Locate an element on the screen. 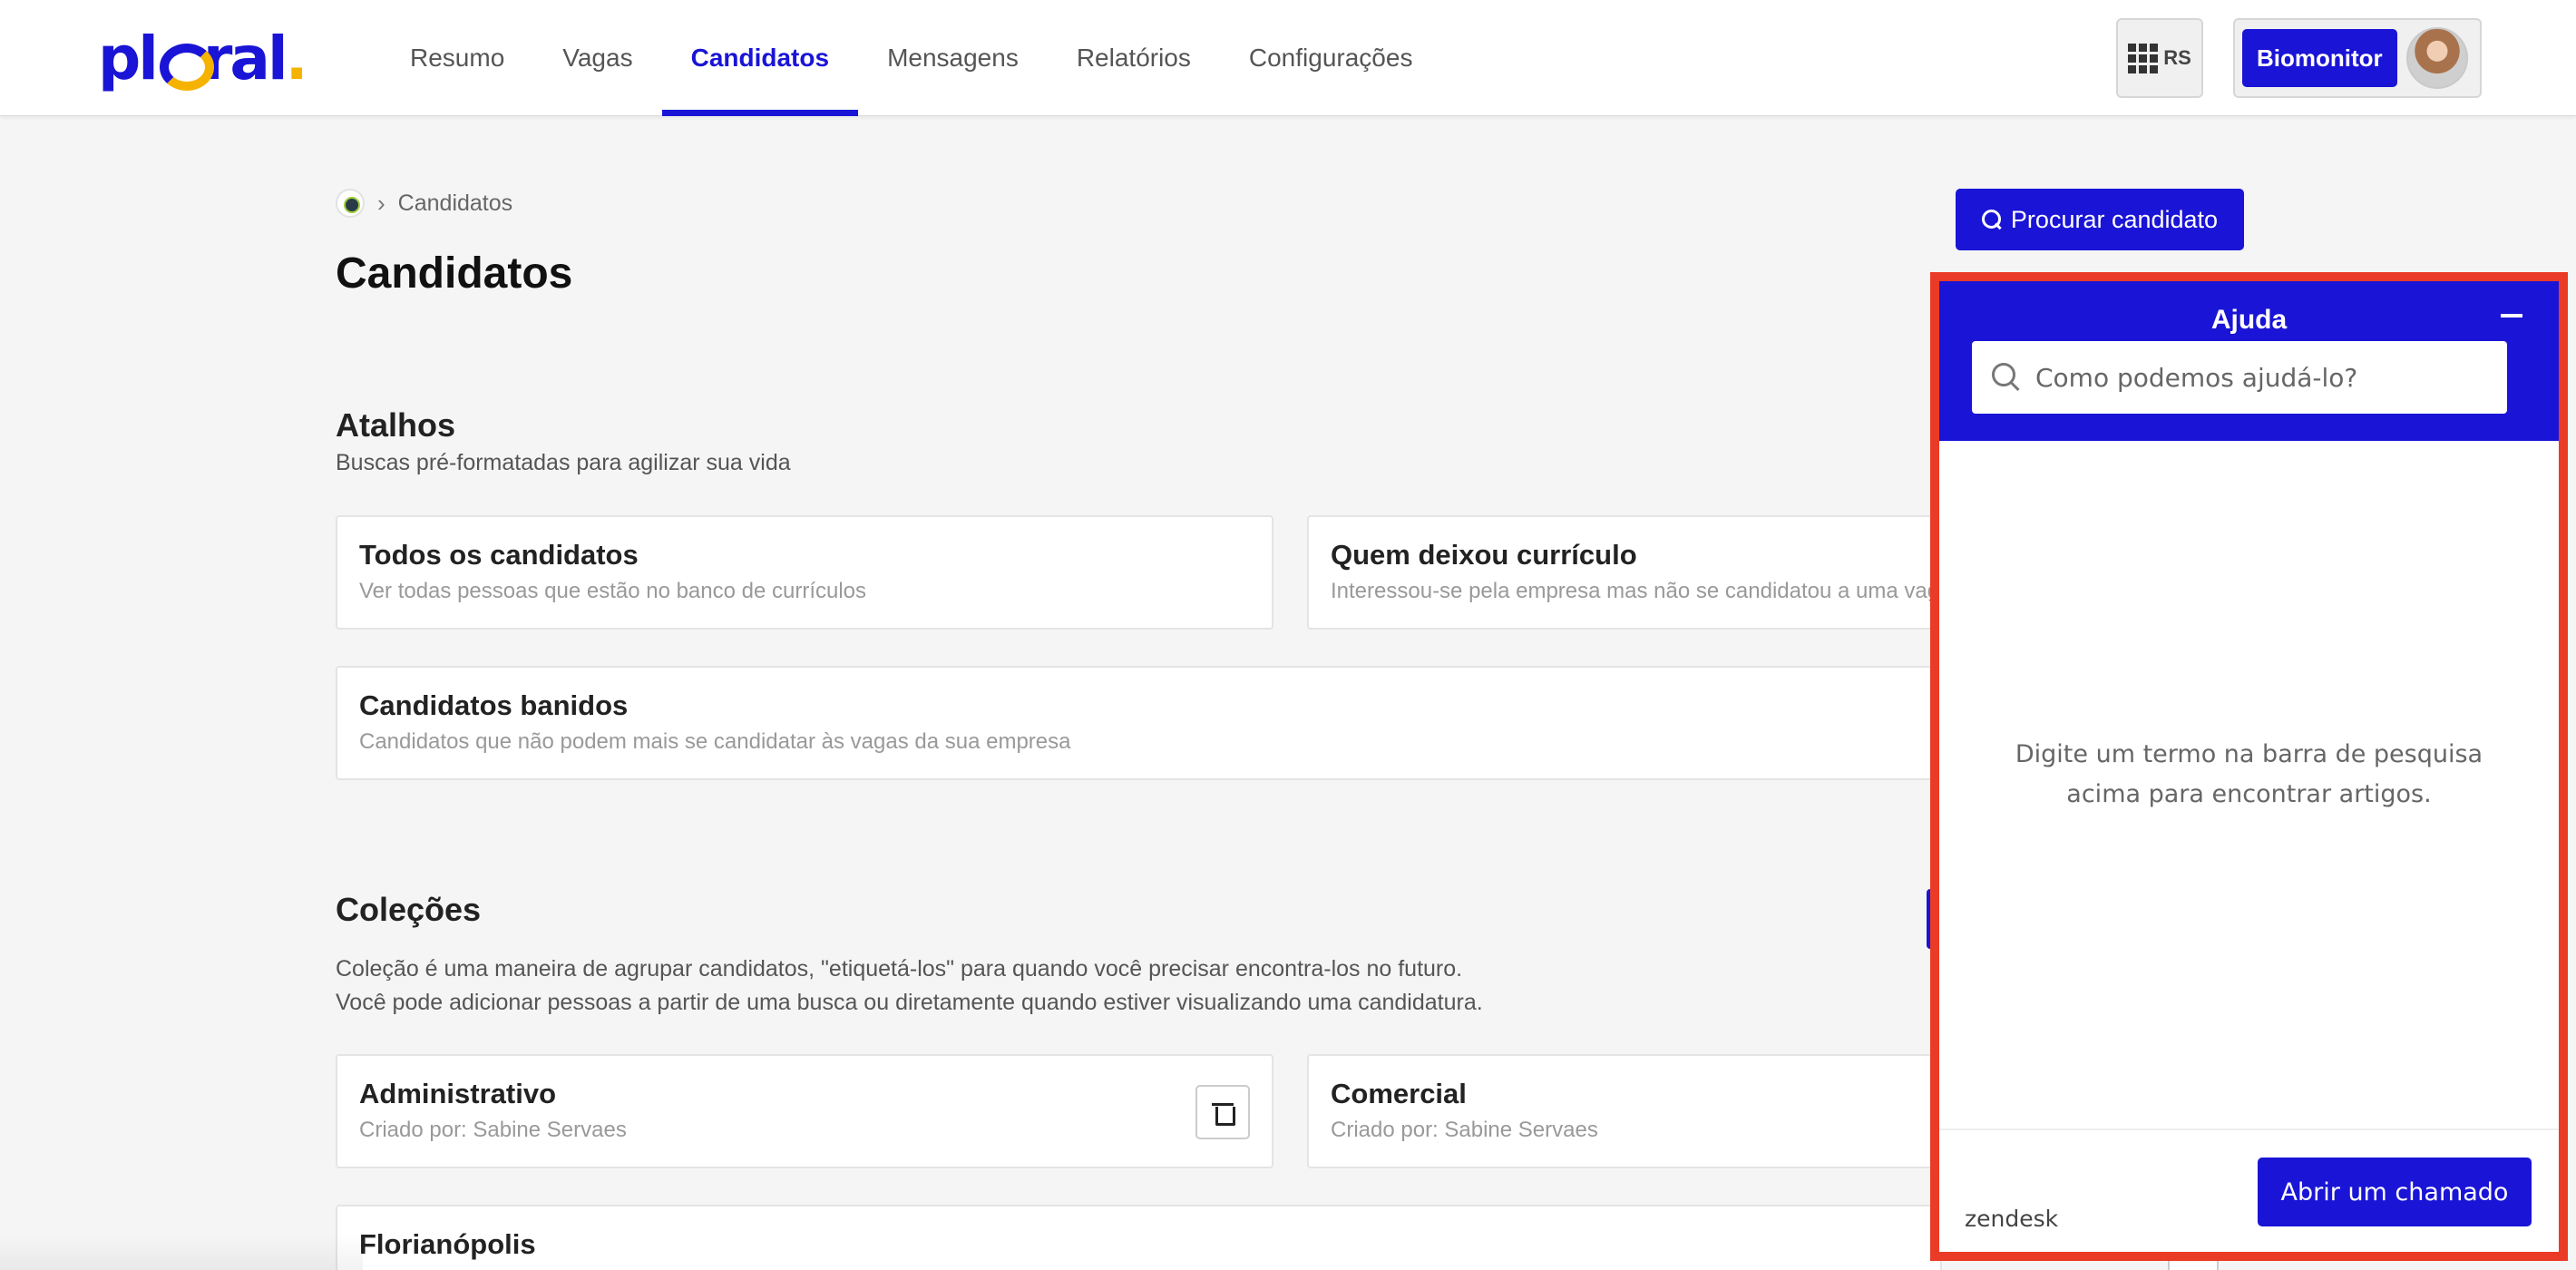 This screenshot has height=1270, width=2576. nav-mensagens: Mensagens is located at coordinates (953, 58).